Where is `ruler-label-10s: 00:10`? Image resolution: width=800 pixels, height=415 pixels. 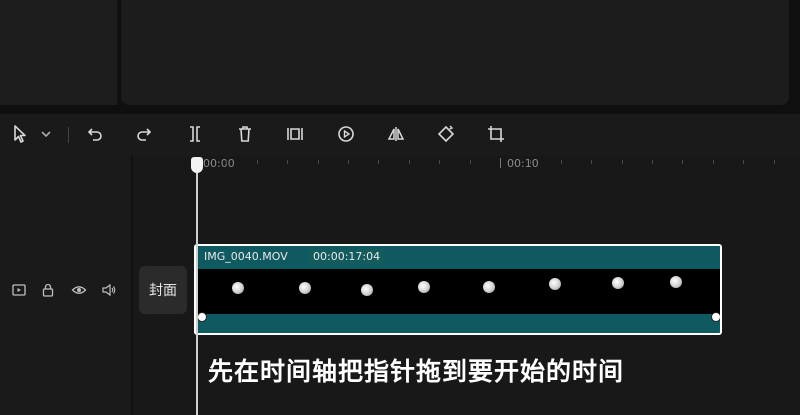 ruler-label-10s: 00:10 is located at coordinates (523, 163).